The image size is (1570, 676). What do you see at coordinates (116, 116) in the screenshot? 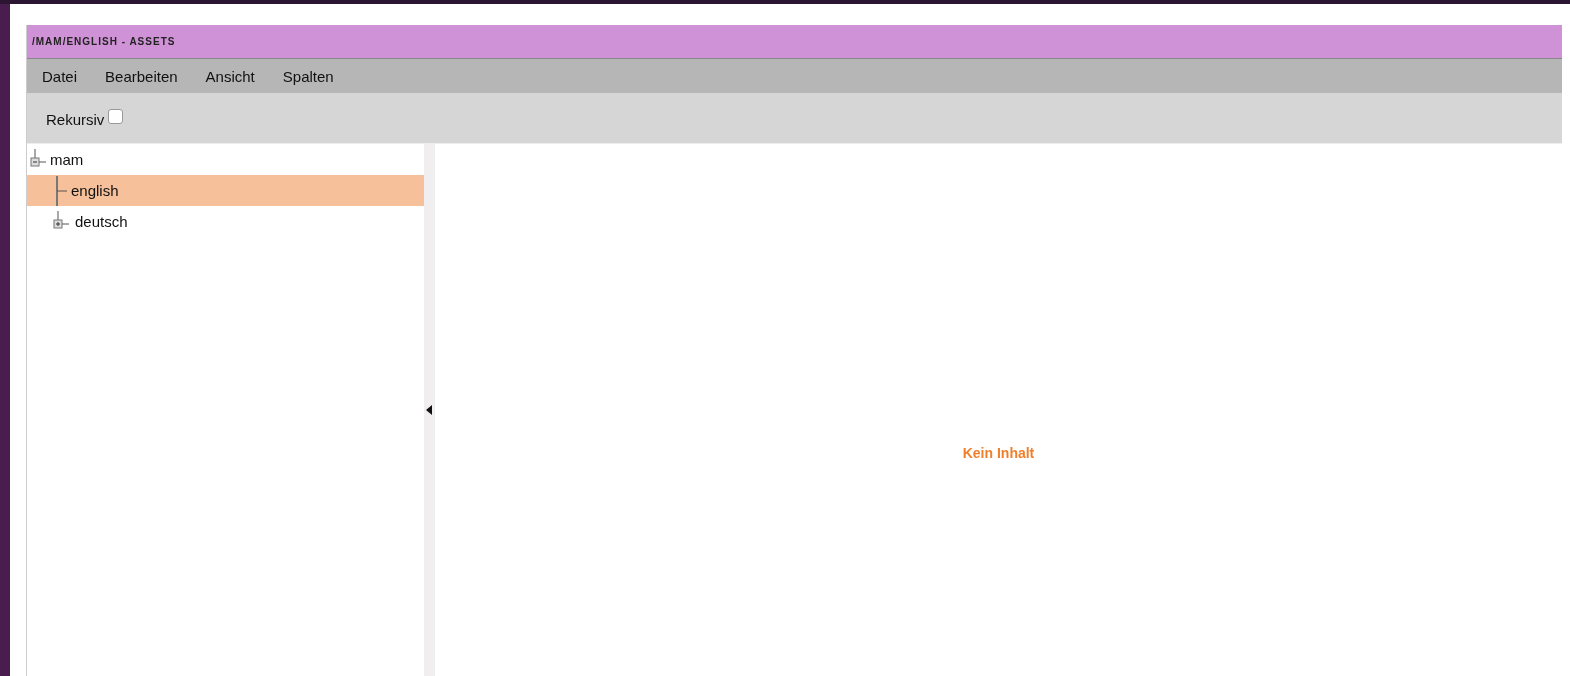
I see `recursive-checkbox` at bounding box center [116, 116].